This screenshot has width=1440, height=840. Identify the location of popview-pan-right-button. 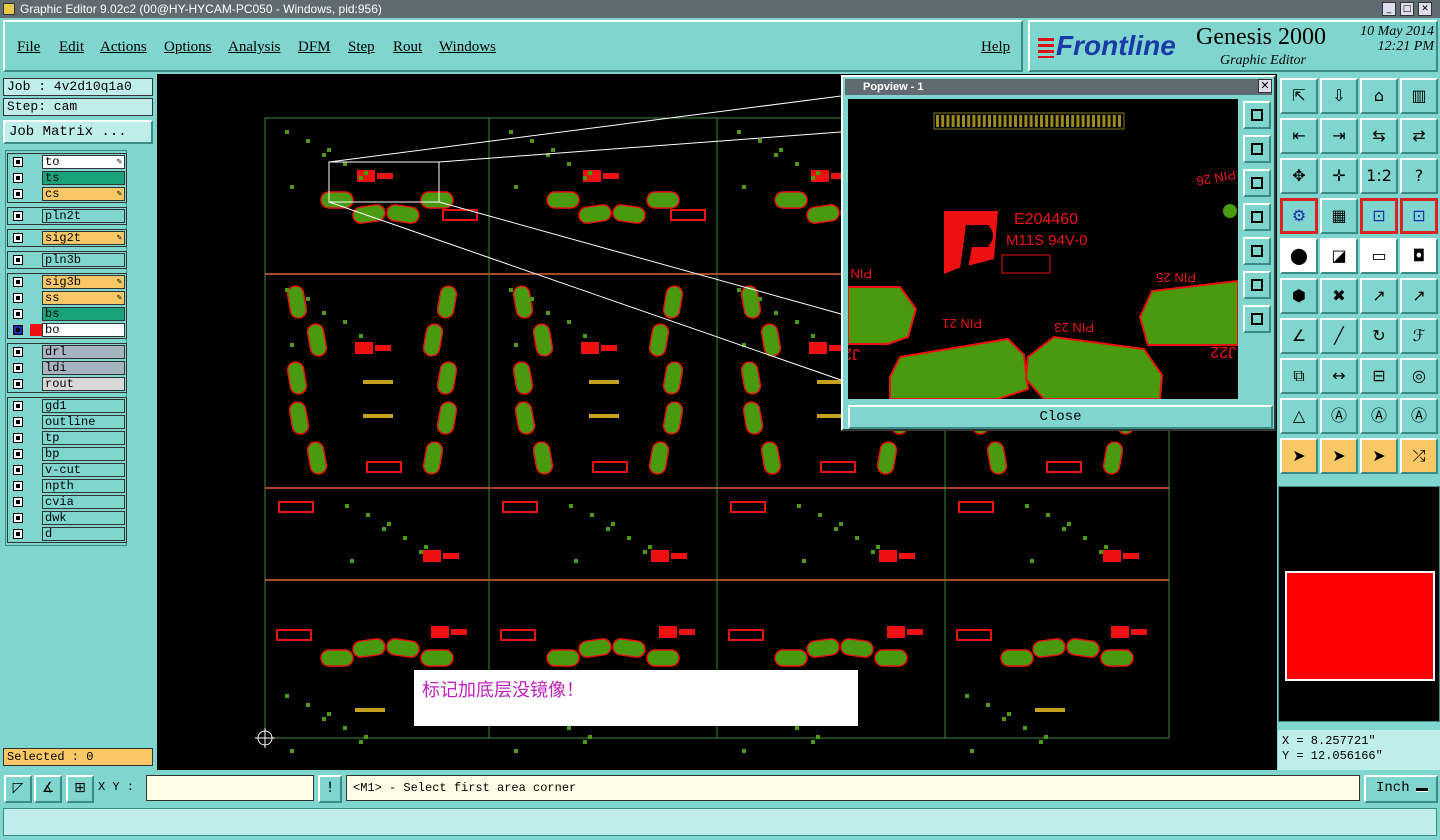
(1257, 251).